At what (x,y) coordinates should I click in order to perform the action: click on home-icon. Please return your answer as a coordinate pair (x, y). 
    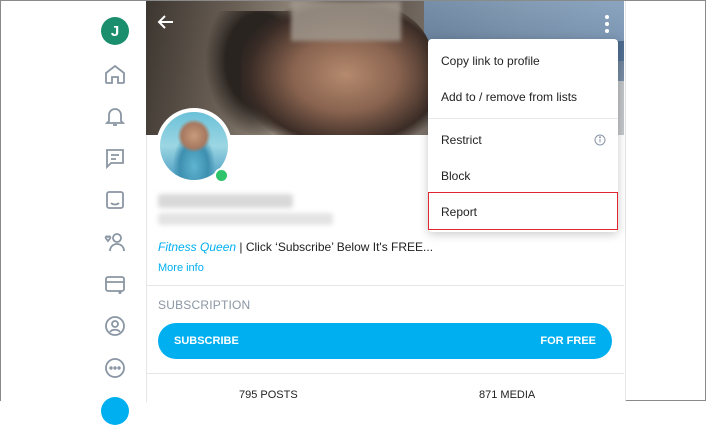
    Looking at the image, I should click on (115, 74).